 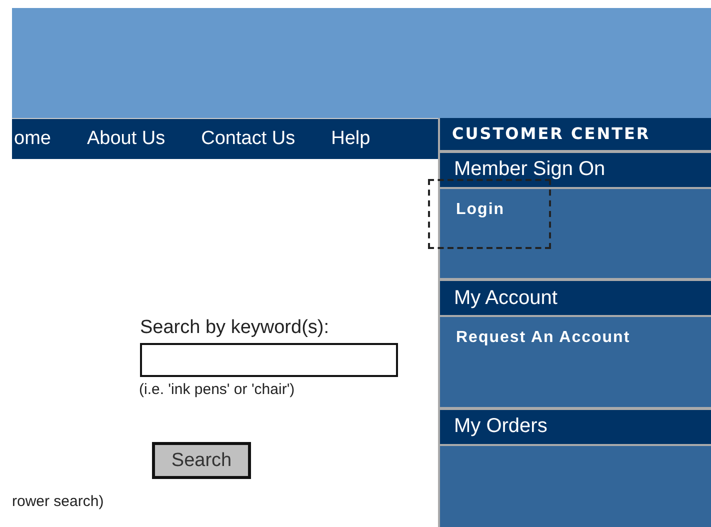 I want to click on search-button: Search, so click(x=201, y=460).